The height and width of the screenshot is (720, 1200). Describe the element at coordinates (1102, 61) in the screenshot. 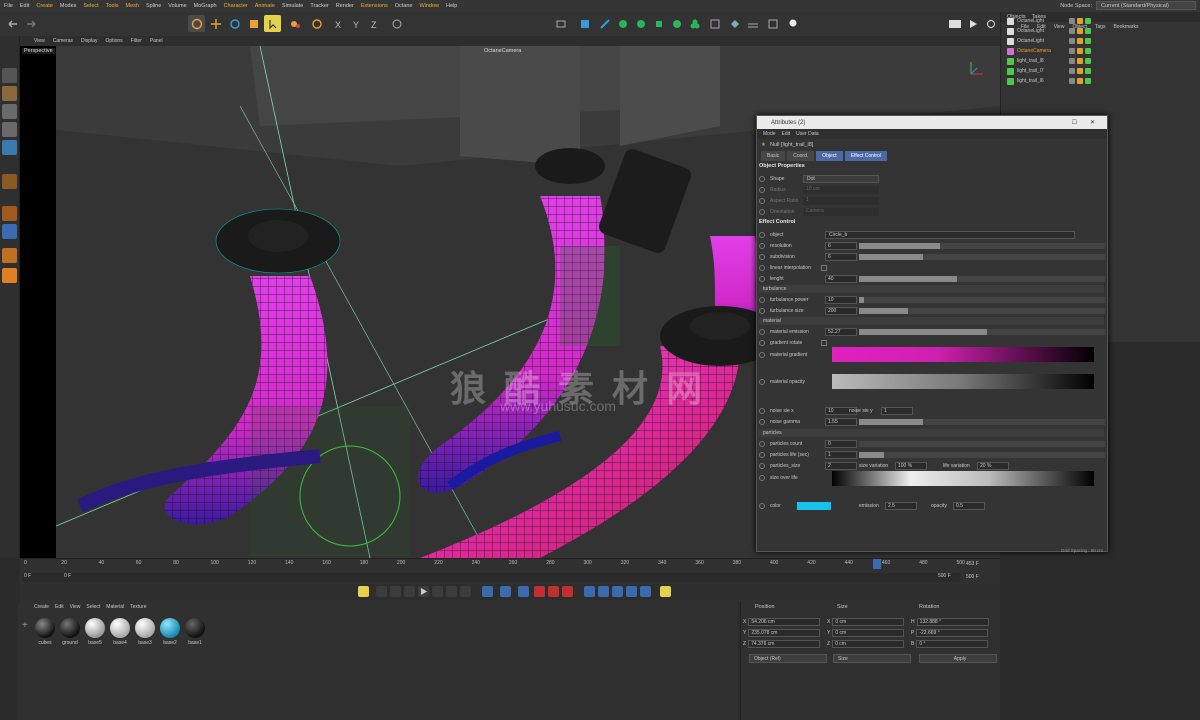

I see `object-row: light_trail_l8` at that location.